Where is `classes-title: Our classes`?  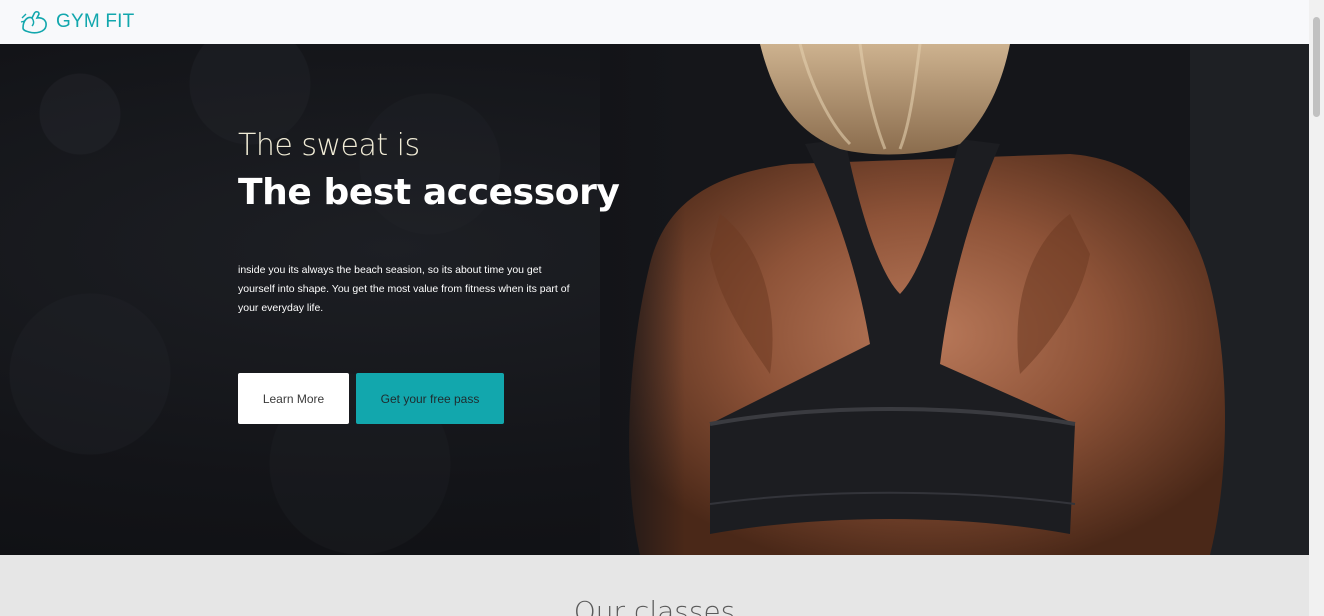 classes-title: Our classes is located at coordinates (654, 605).